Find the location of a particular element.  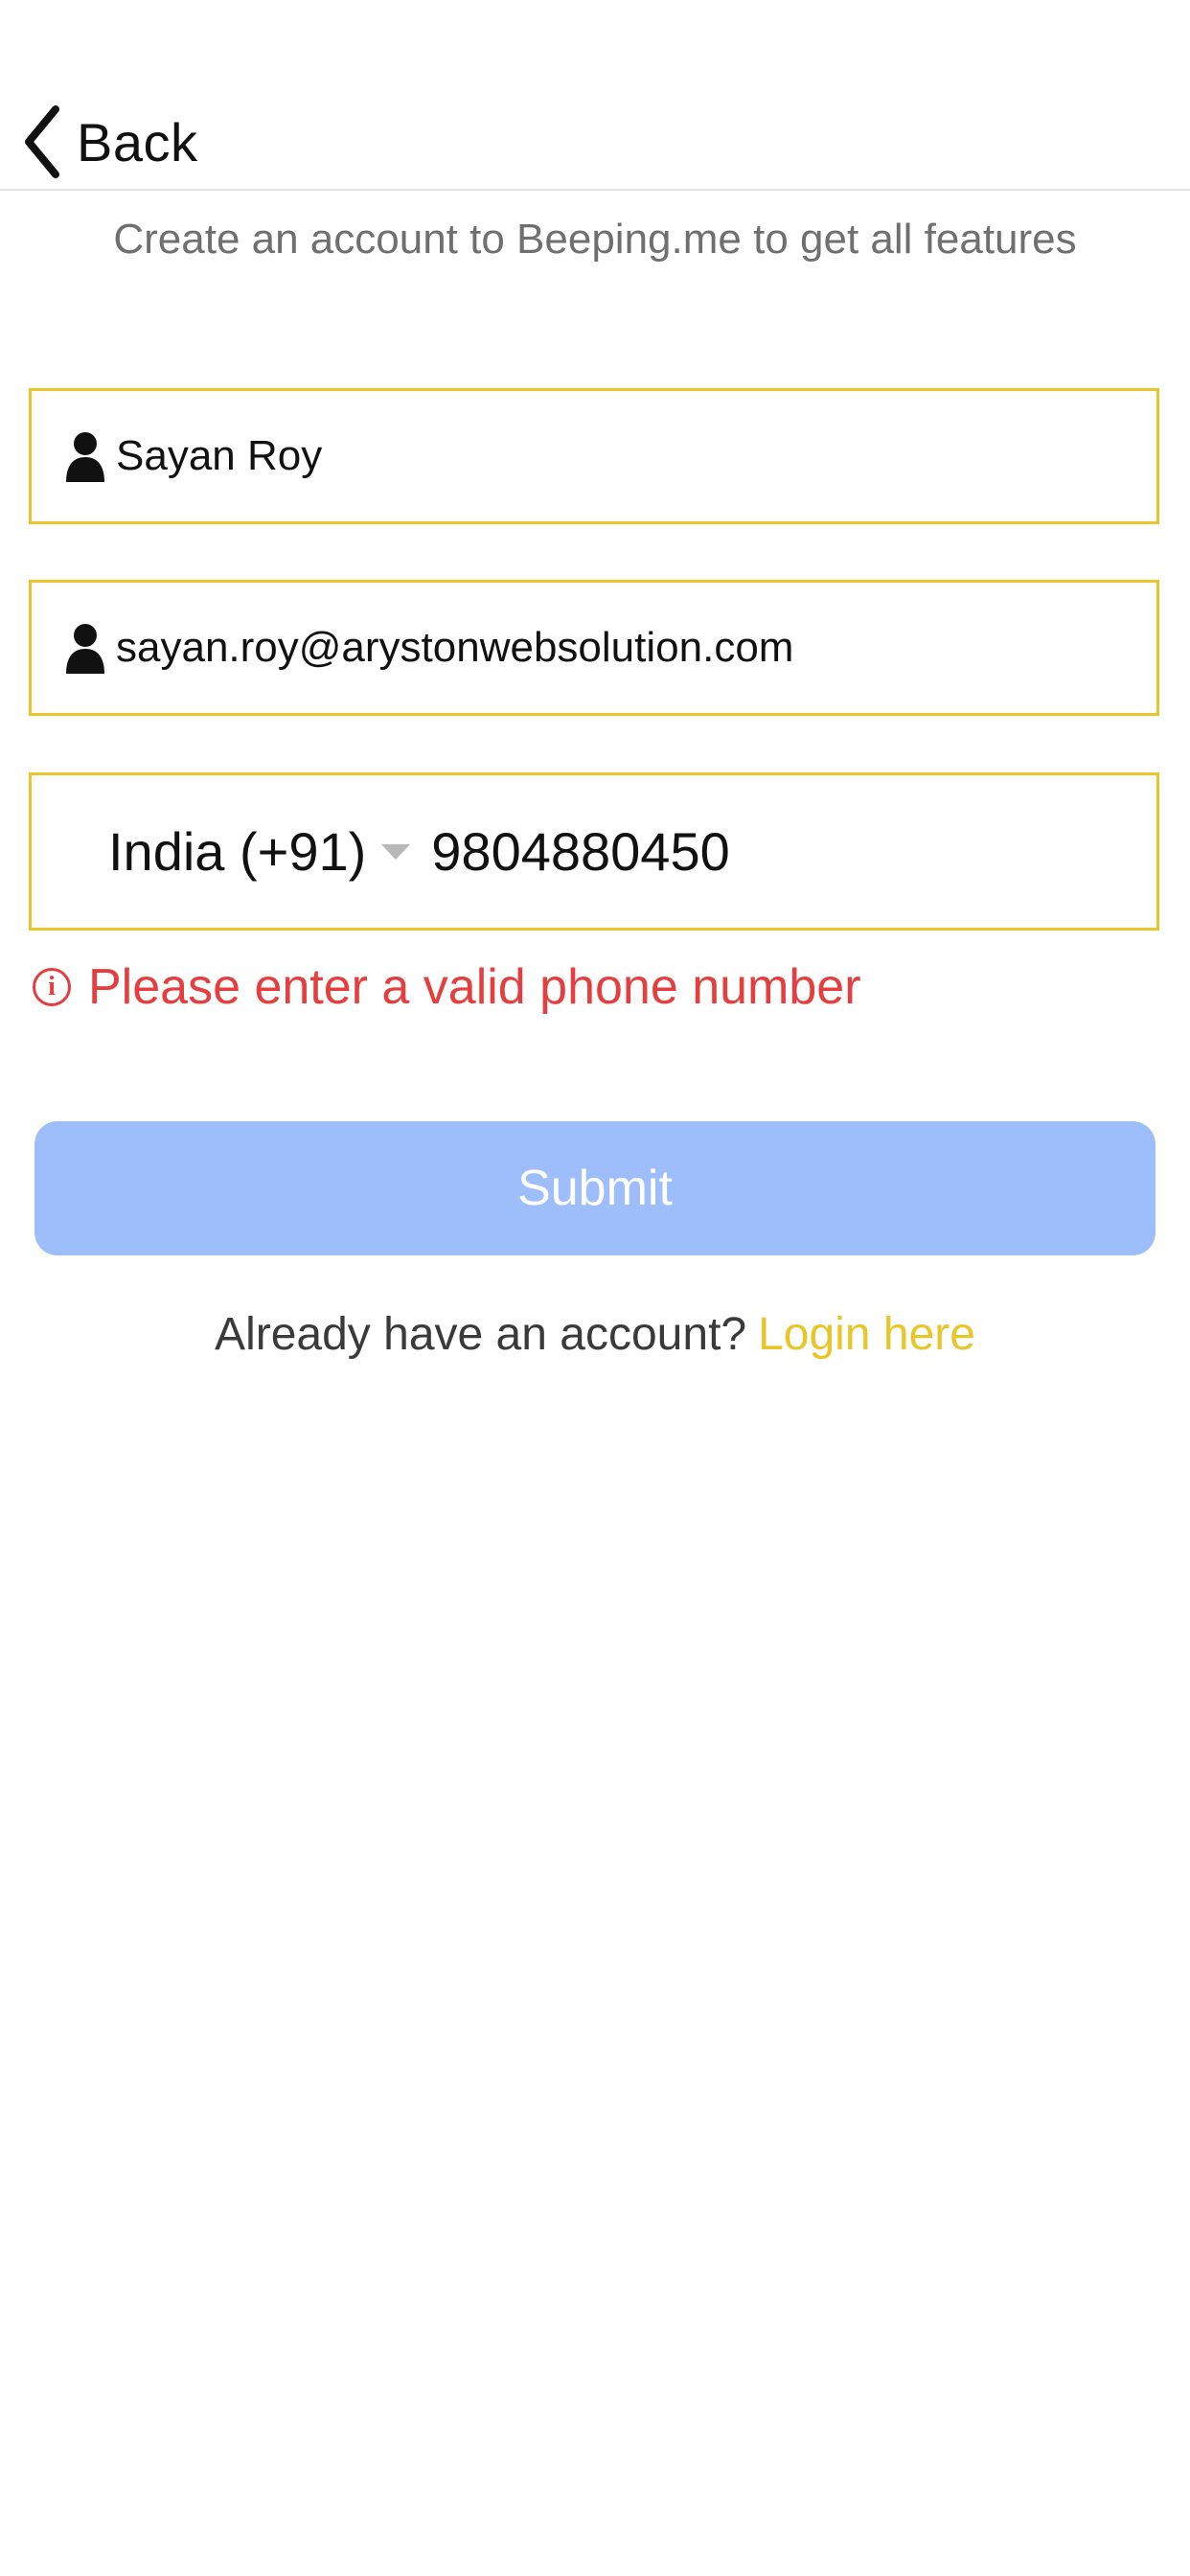

name-field is located at coordinates (594, 456).